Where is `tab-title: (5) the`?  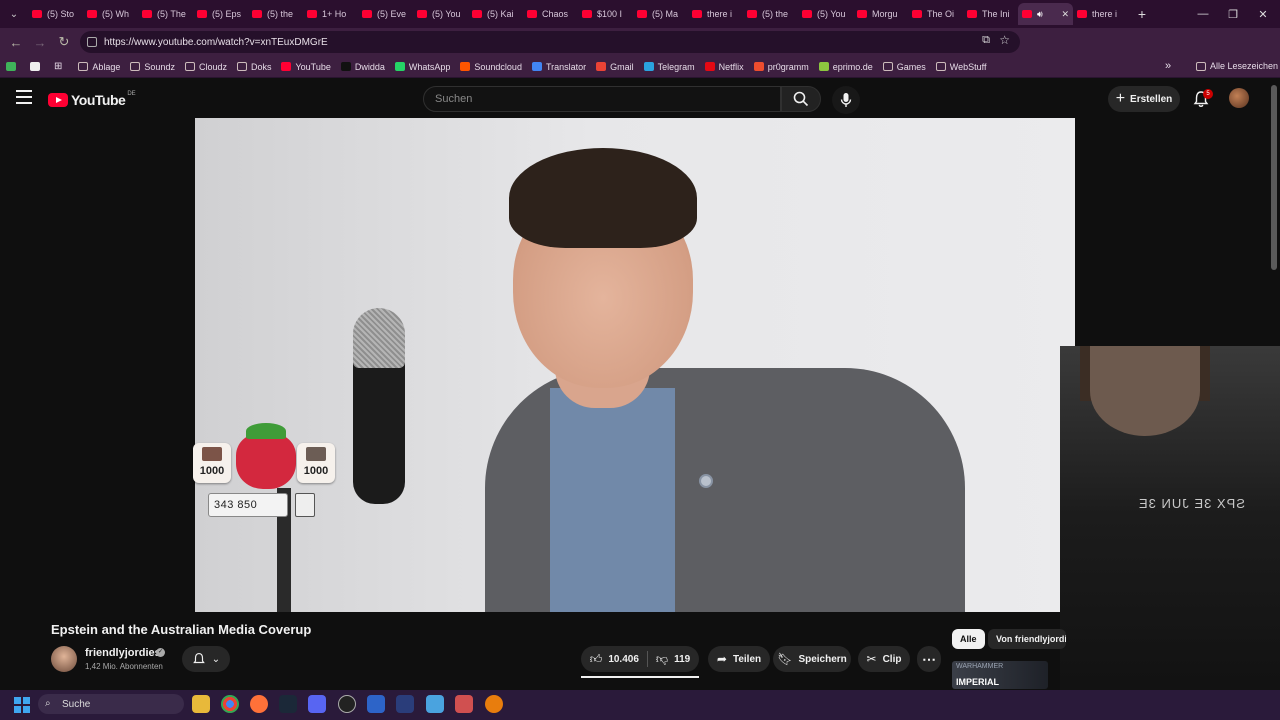 tab-title: (5) the is located at coordinates (775, 14).